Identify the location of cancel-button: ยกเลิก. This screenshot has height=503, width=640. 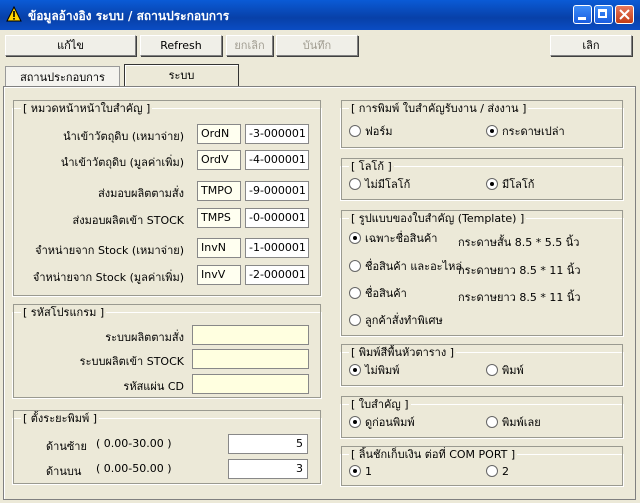
(249, 45).